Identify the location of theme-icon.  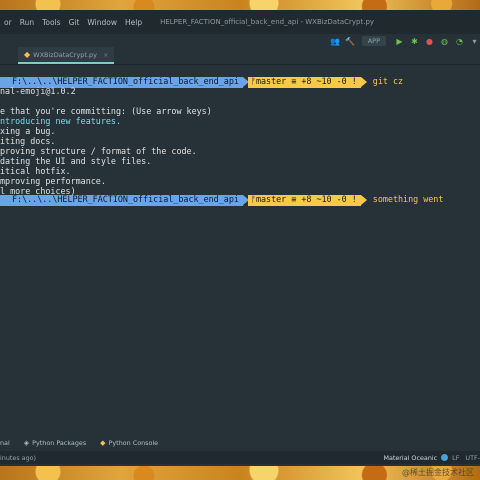
(445, 457).